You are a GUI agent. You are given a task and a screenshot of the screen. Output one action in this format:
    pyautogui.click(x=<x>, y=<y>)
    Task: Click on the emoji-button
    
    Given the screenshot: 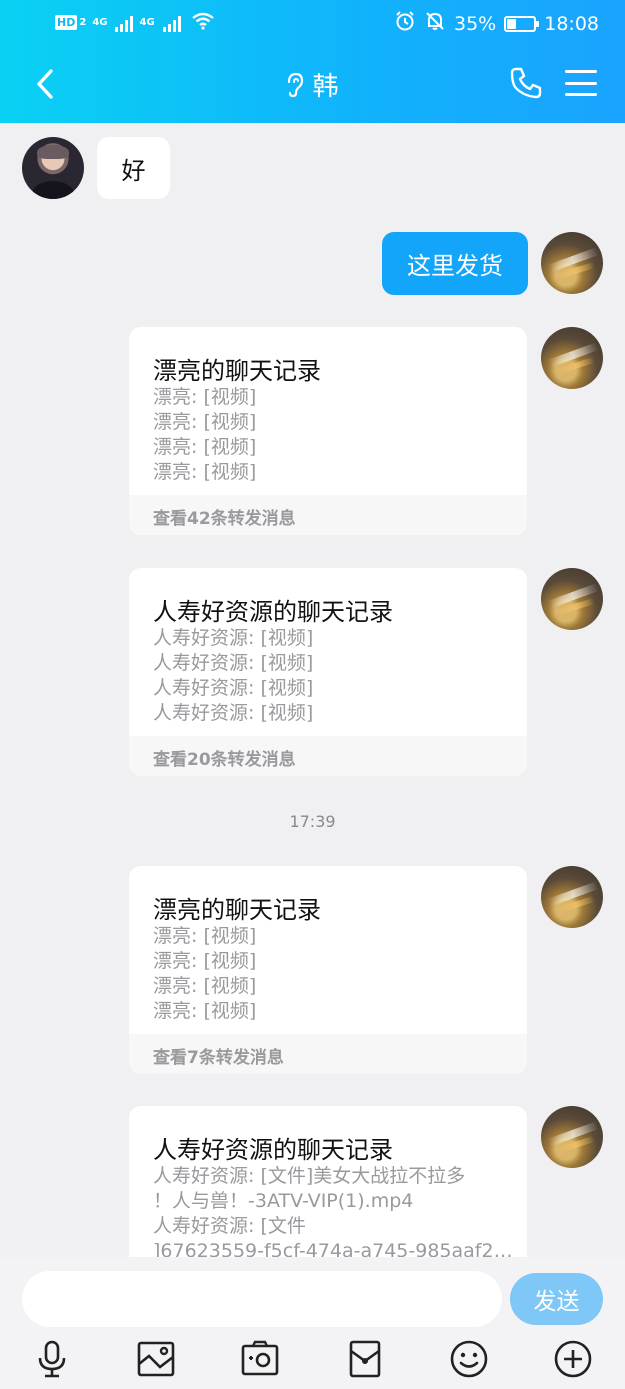 What is the action you would take?
    pyautogui.click(x=469, y=1359)
    